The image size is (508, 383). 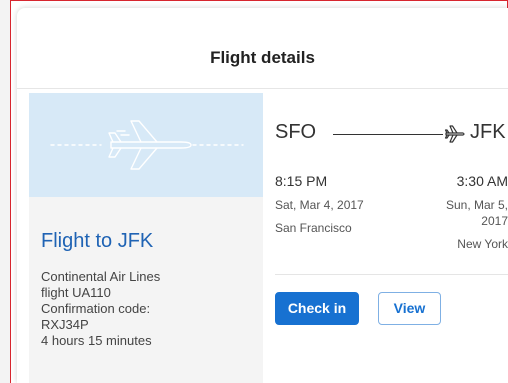 I want to click on flight-hero-image, so click(x=146, y=145).